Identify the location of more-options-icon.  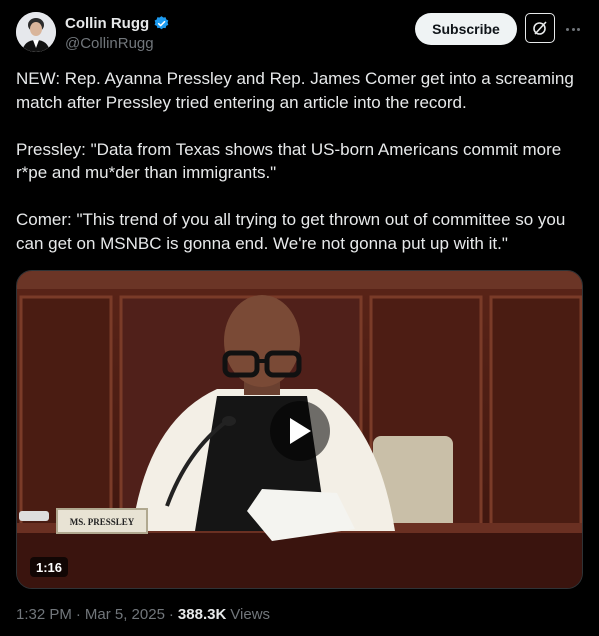
(573, 29).